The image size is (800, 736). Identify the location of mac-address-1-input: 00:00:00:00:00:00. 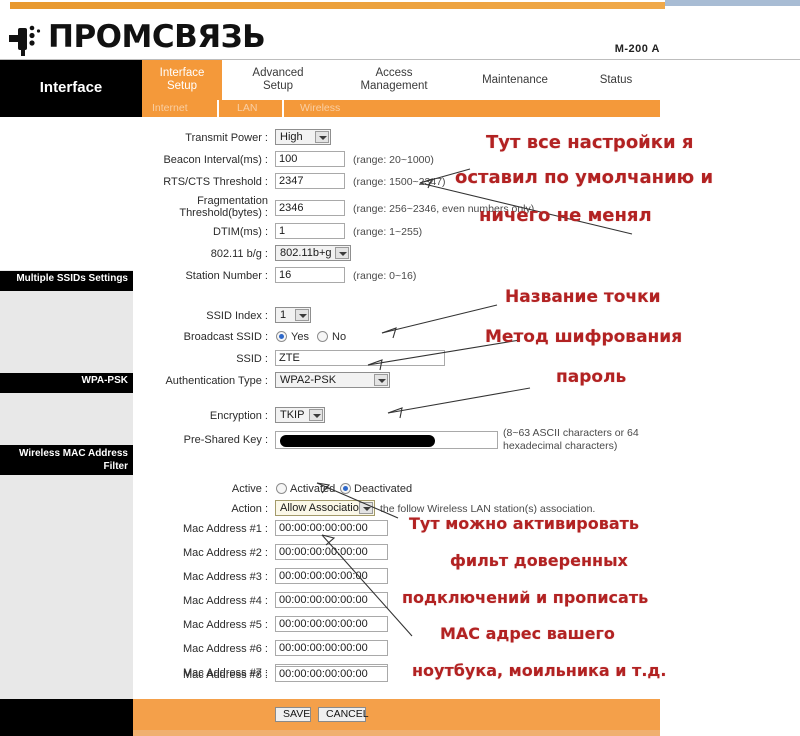
(331, 528).